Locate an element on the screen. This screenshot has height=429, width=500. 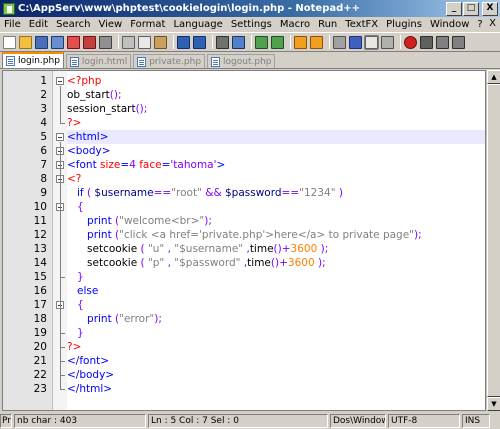
close-all-icon is located at coordinates (89, 42).